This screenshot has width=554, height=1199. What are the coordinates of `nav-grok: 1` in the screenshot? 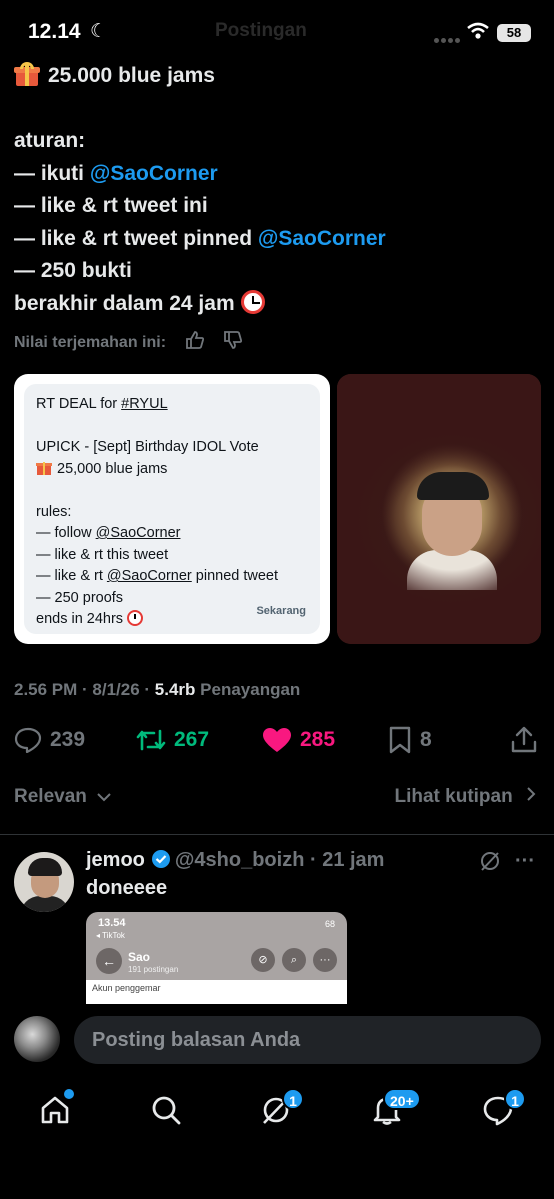 It's located at (276, 1110).